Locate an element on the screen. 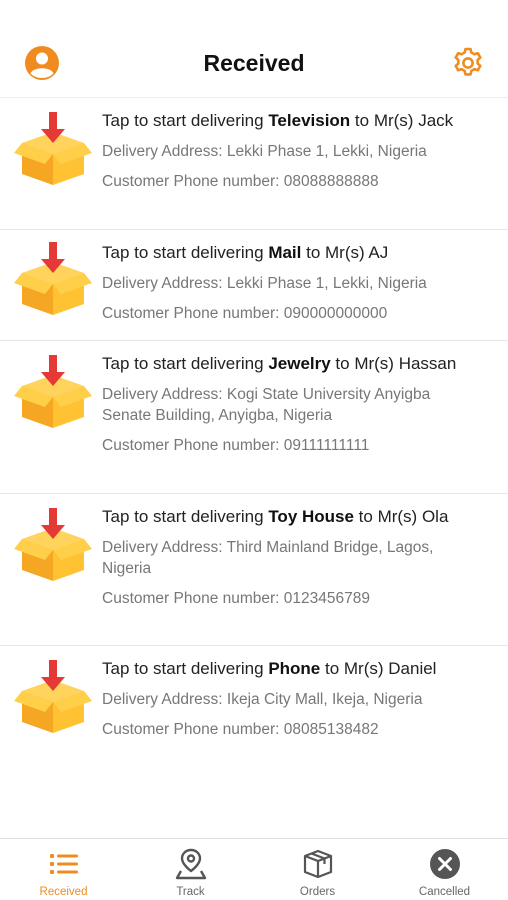  tab-cancelled: Cancelled is located at coordinates (444, 869).